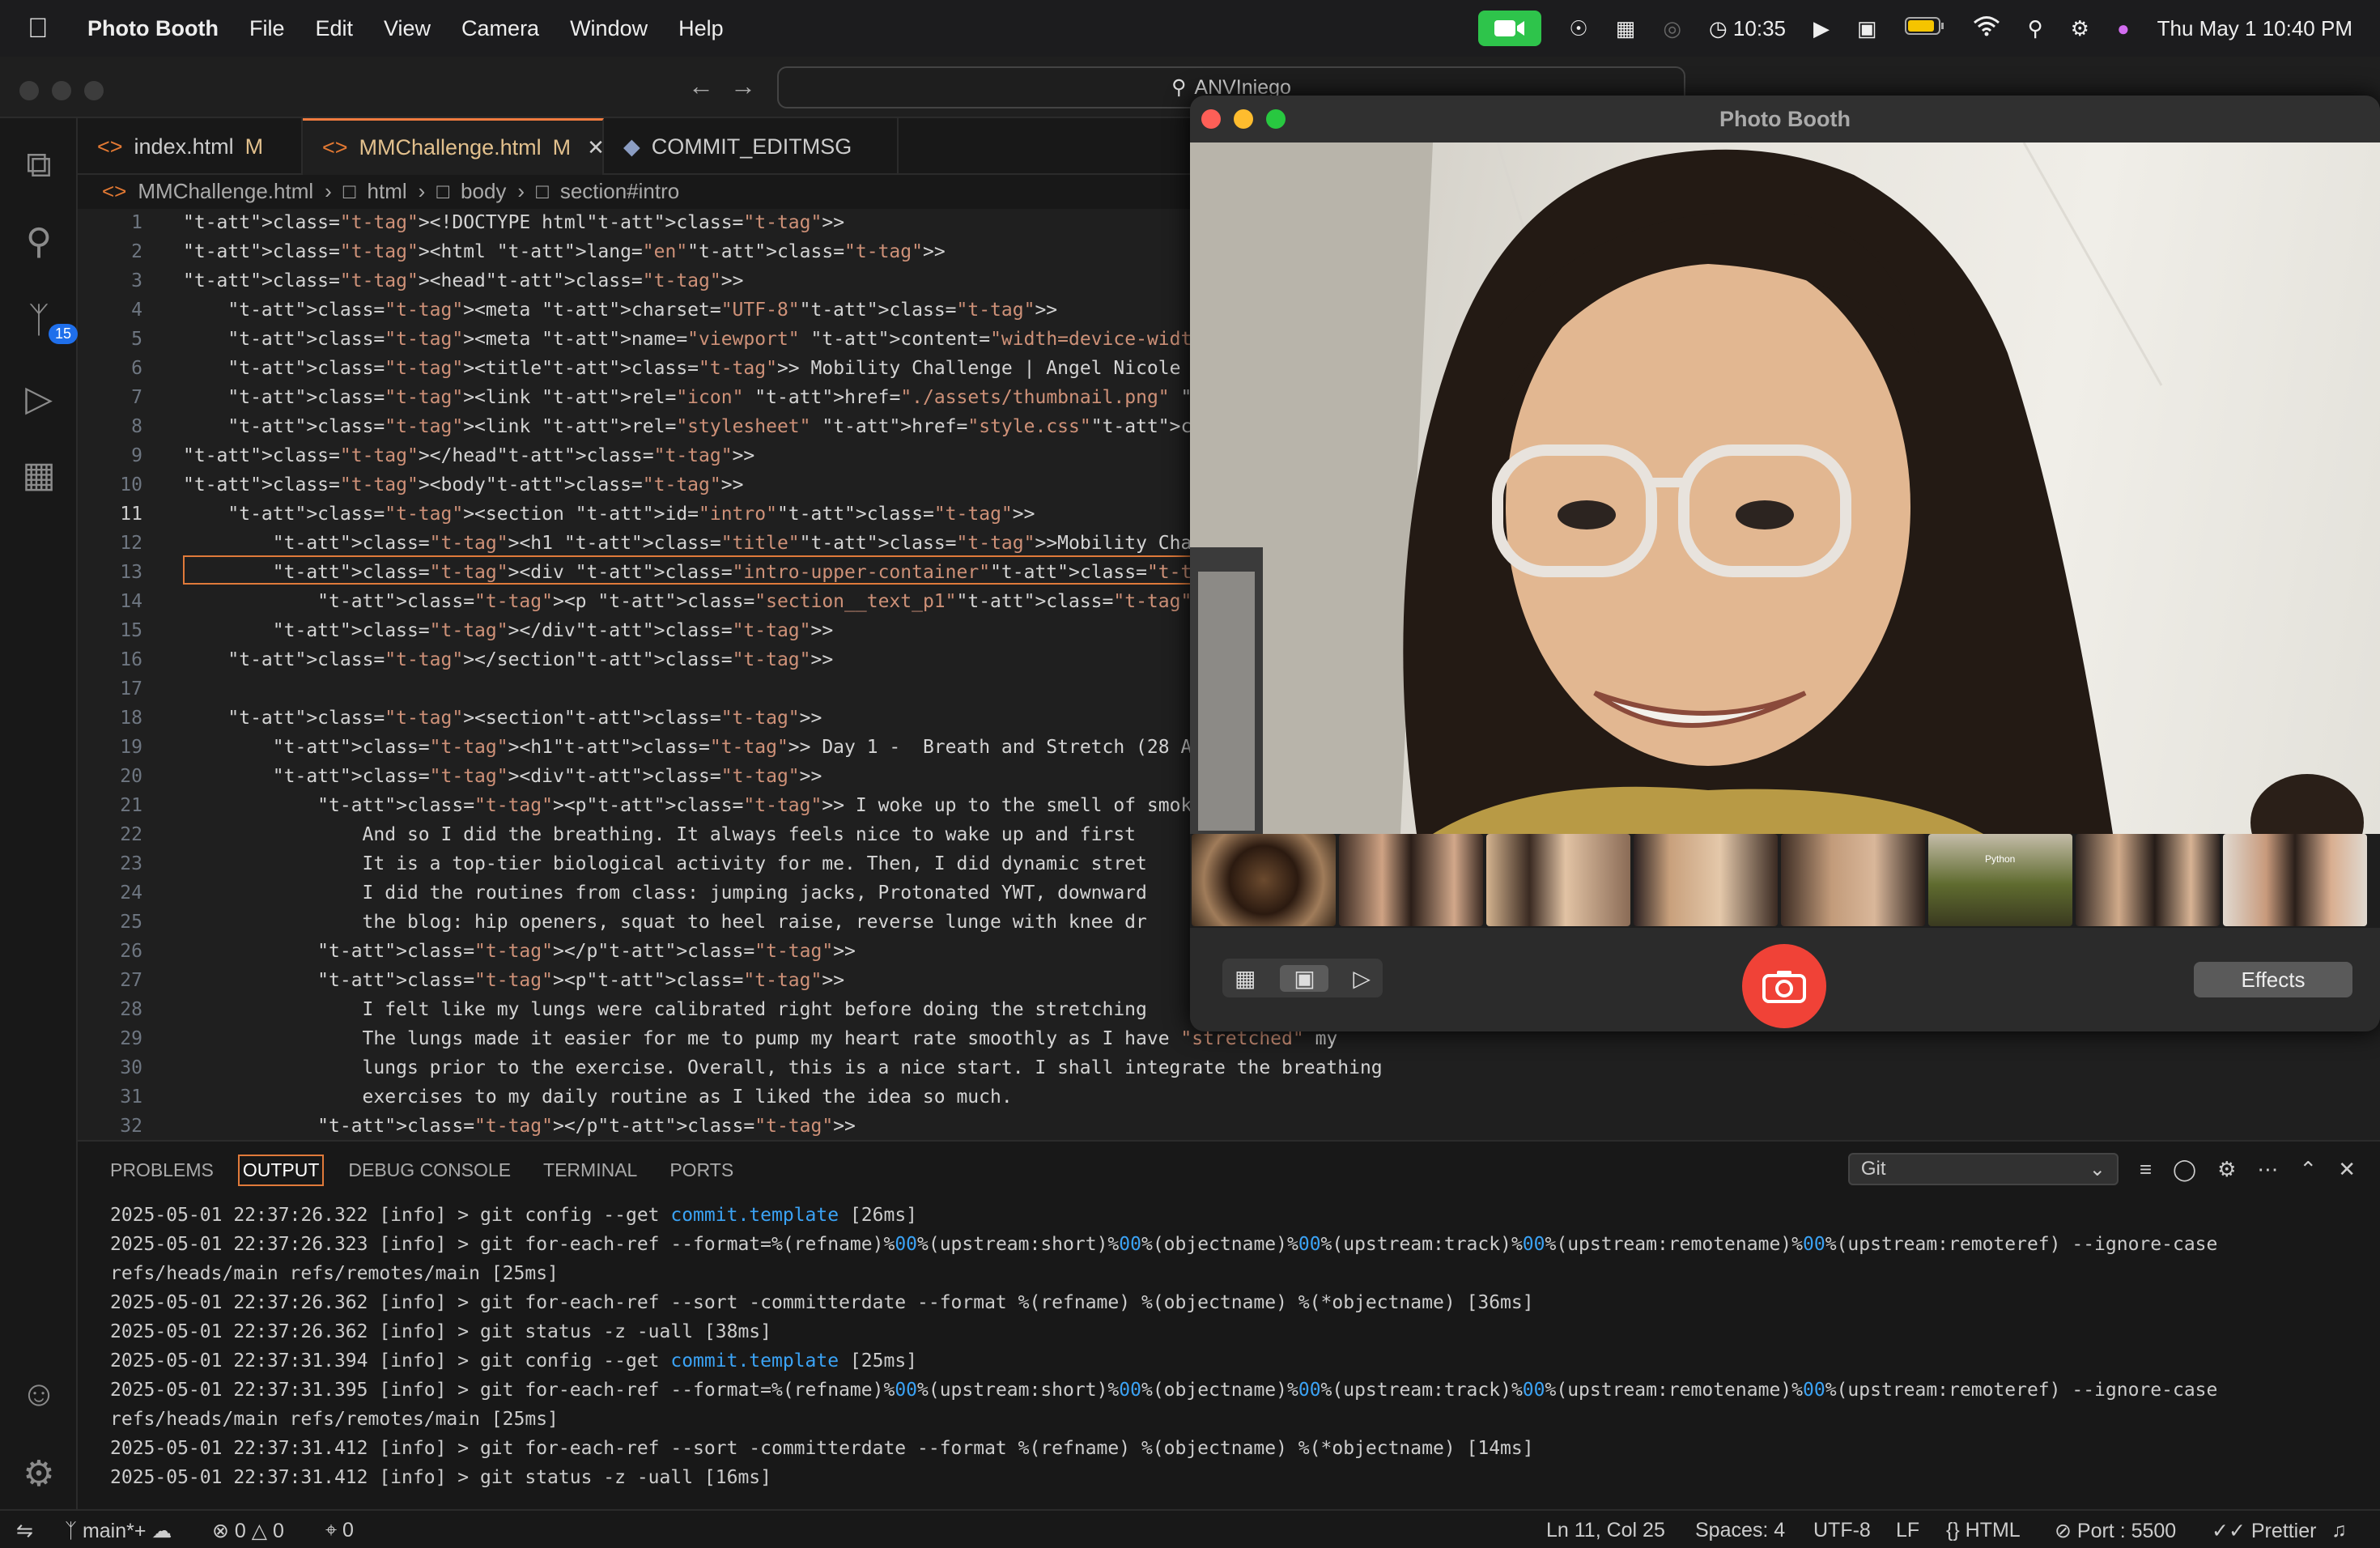 This screenshot has height=1548, width=2380. Describe the element at coordinates (1908, 1531) in the screenshot. I see `line-ending: LF` at that location.